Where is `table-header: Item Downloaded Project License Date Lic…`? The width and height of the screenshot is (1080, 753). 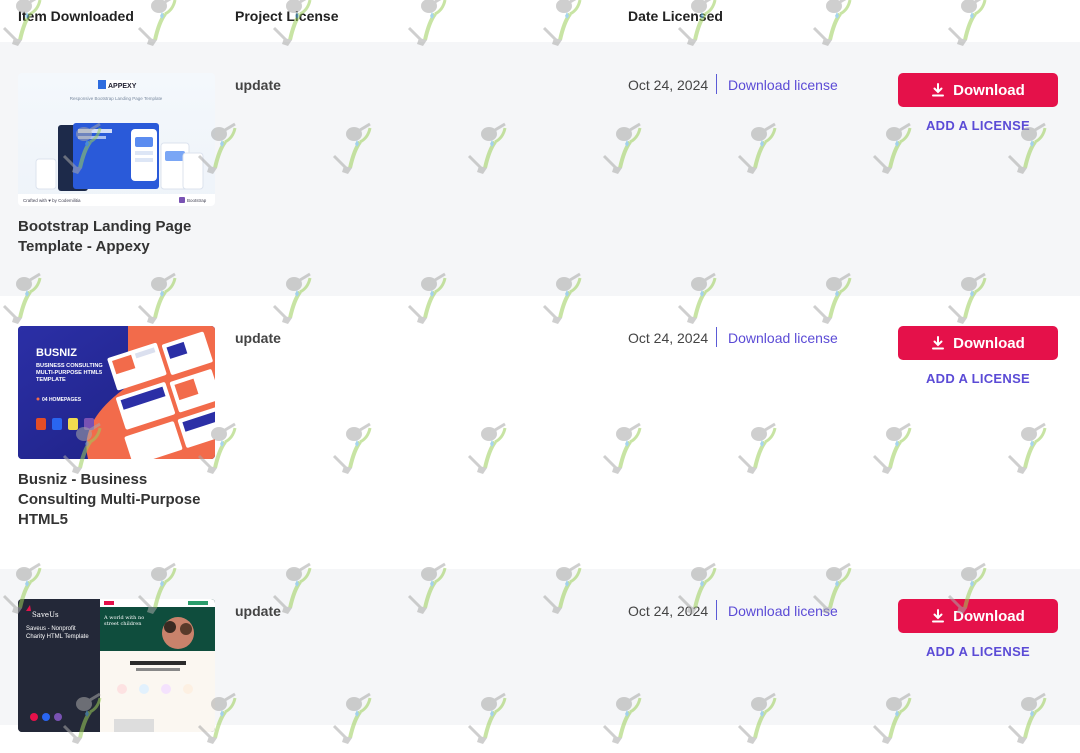
table-header: Item Downloaded Project License Date Lic… is located at coordinates (540, 21).